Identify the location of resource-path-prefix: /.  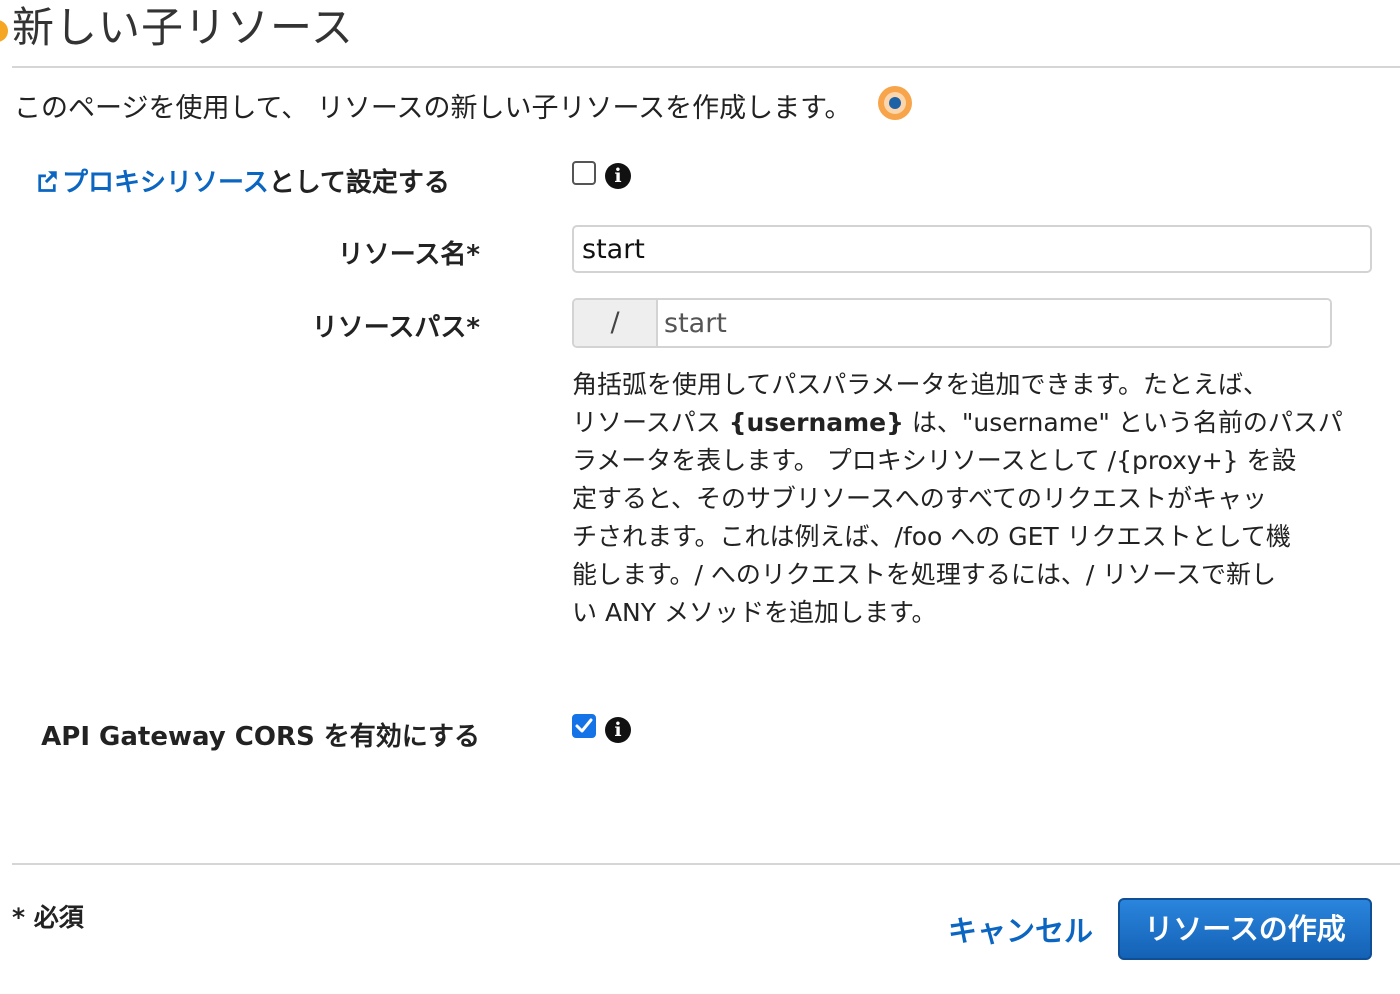
(616, 323).